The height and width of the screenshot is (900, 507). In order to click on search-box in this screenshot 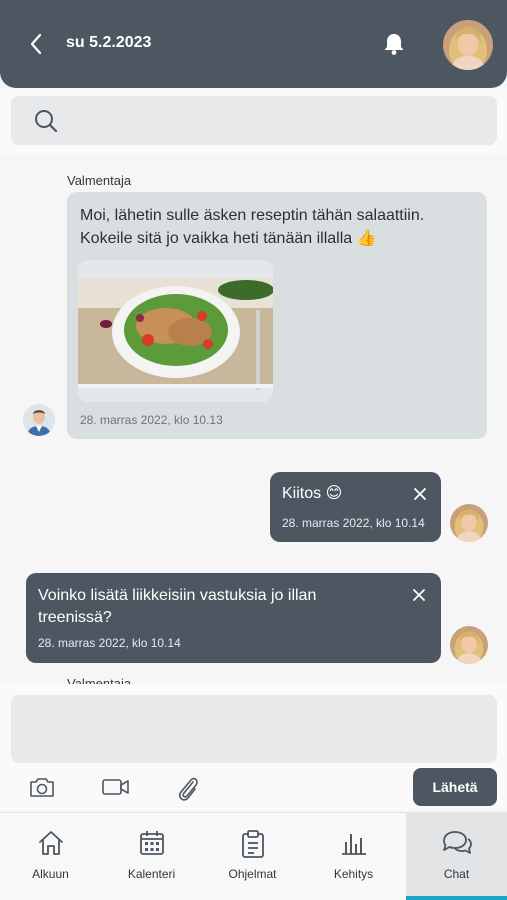, I will do `click(254, 120)`.